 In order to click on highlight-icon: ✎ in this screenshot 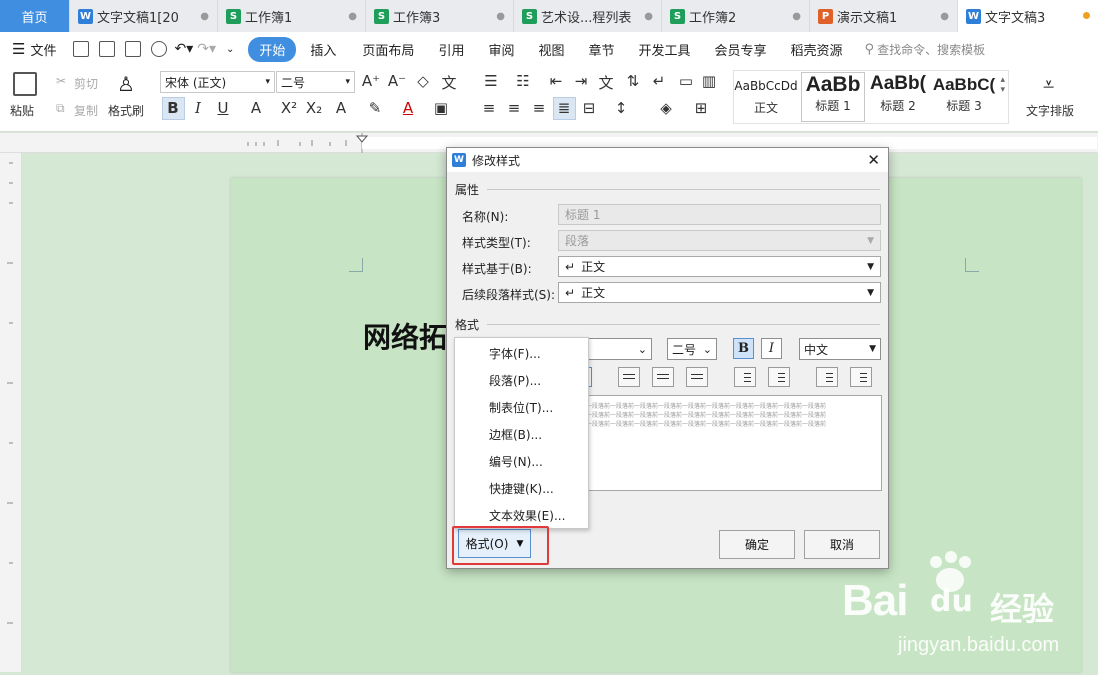, I will do `click(375, 108)`.